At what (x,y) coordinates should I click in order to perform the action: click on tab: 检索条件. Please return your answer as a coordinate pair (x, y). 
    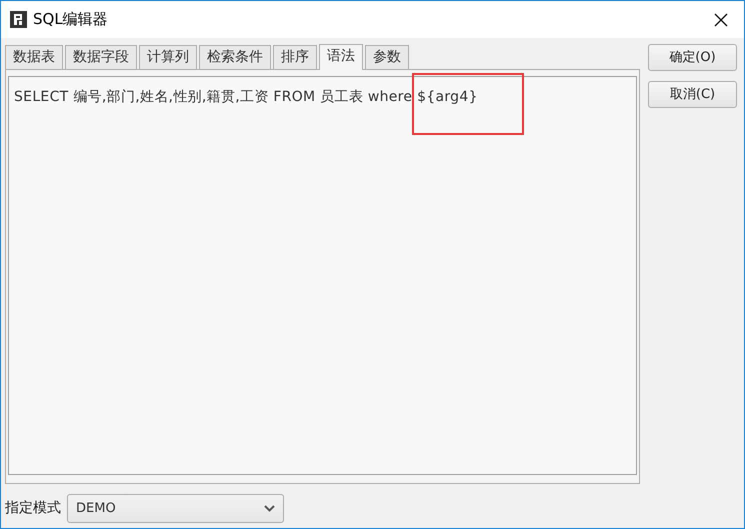
    Looking at the image, I should click on (235, 57).